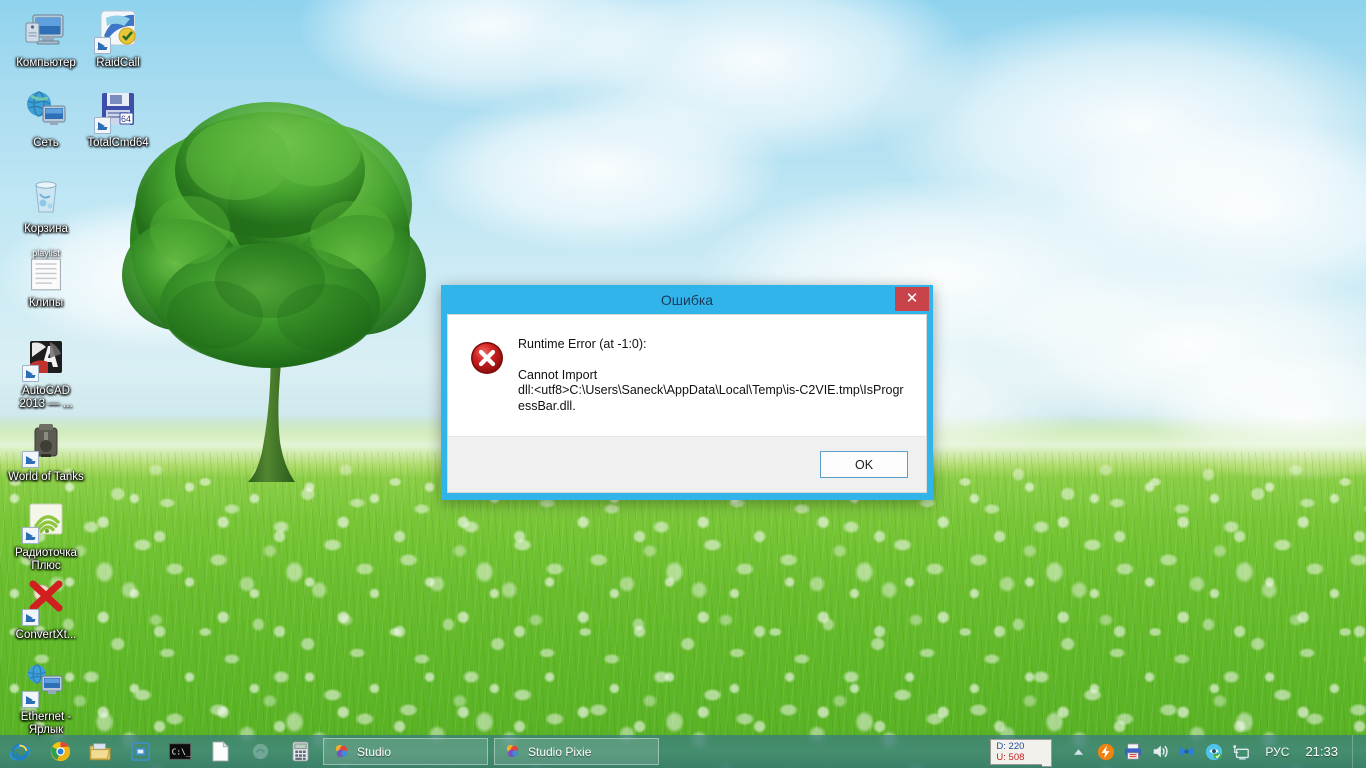  Describe the element at coordinates (1356, 751) in the screenshot. I see `show-desktop-button` at that location.